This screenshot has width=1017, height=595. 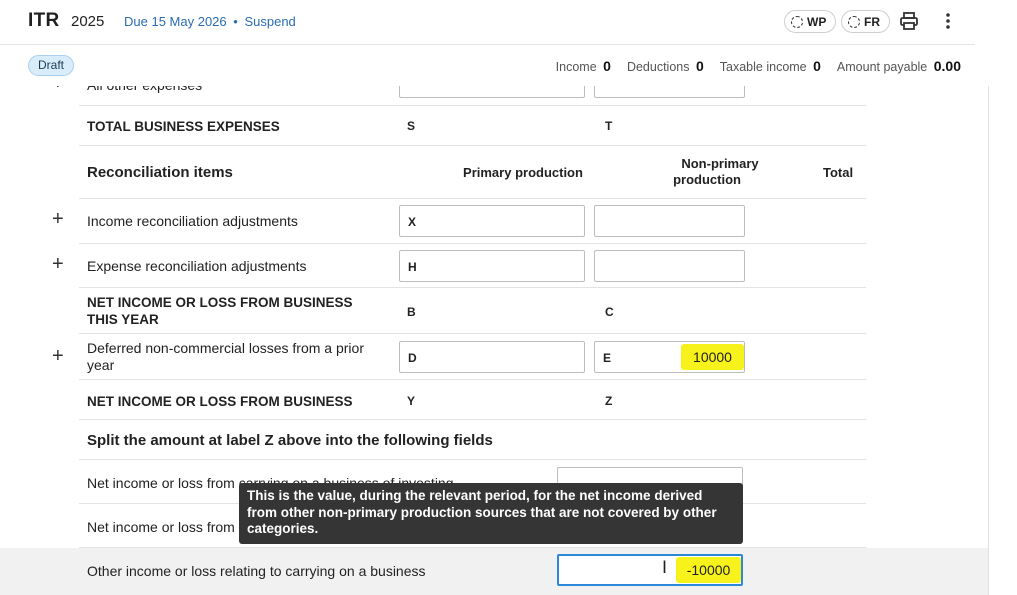 I want to click on section-heading: Reconciliation items, so click(x=160, y=172).